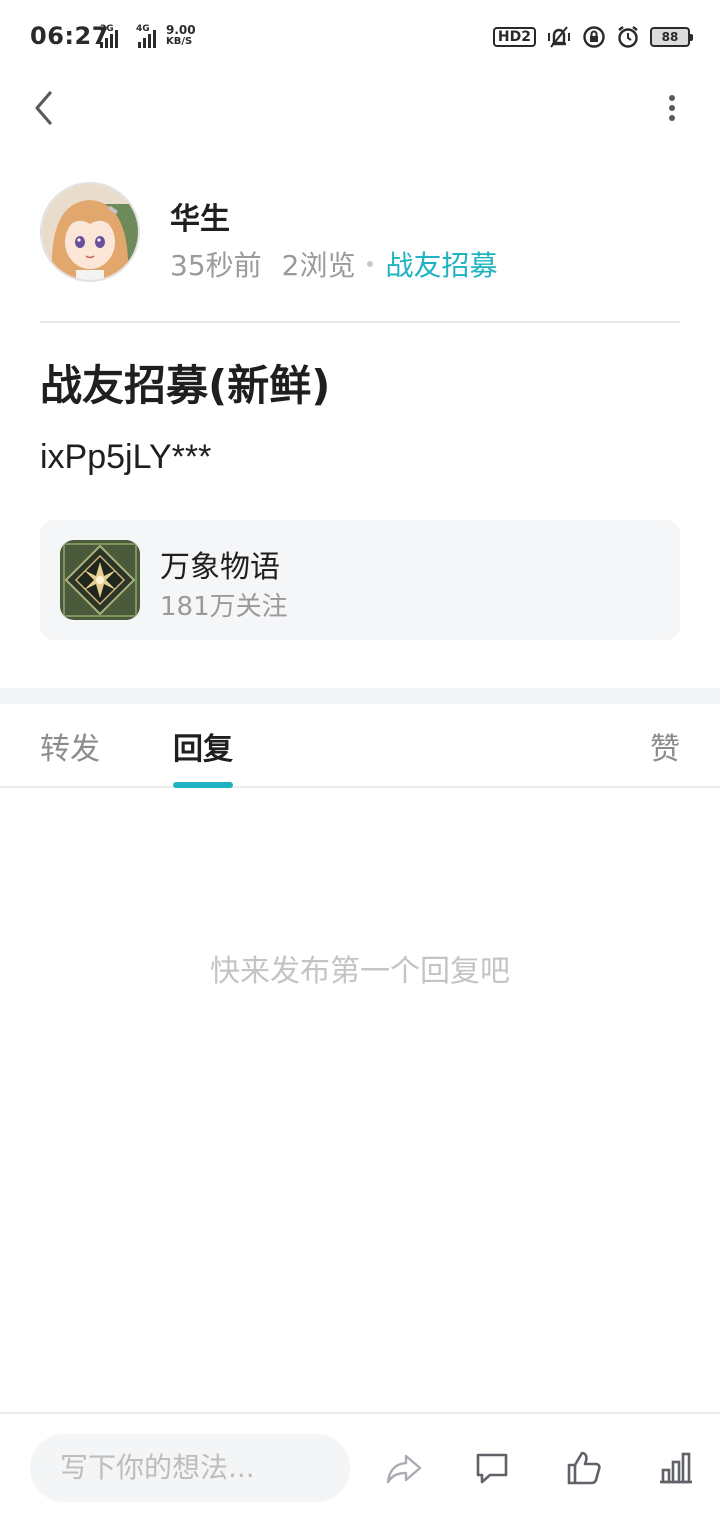 The height and width of the screenshot is (1520, 720). I want to click on like-button, so click(584, 1468).